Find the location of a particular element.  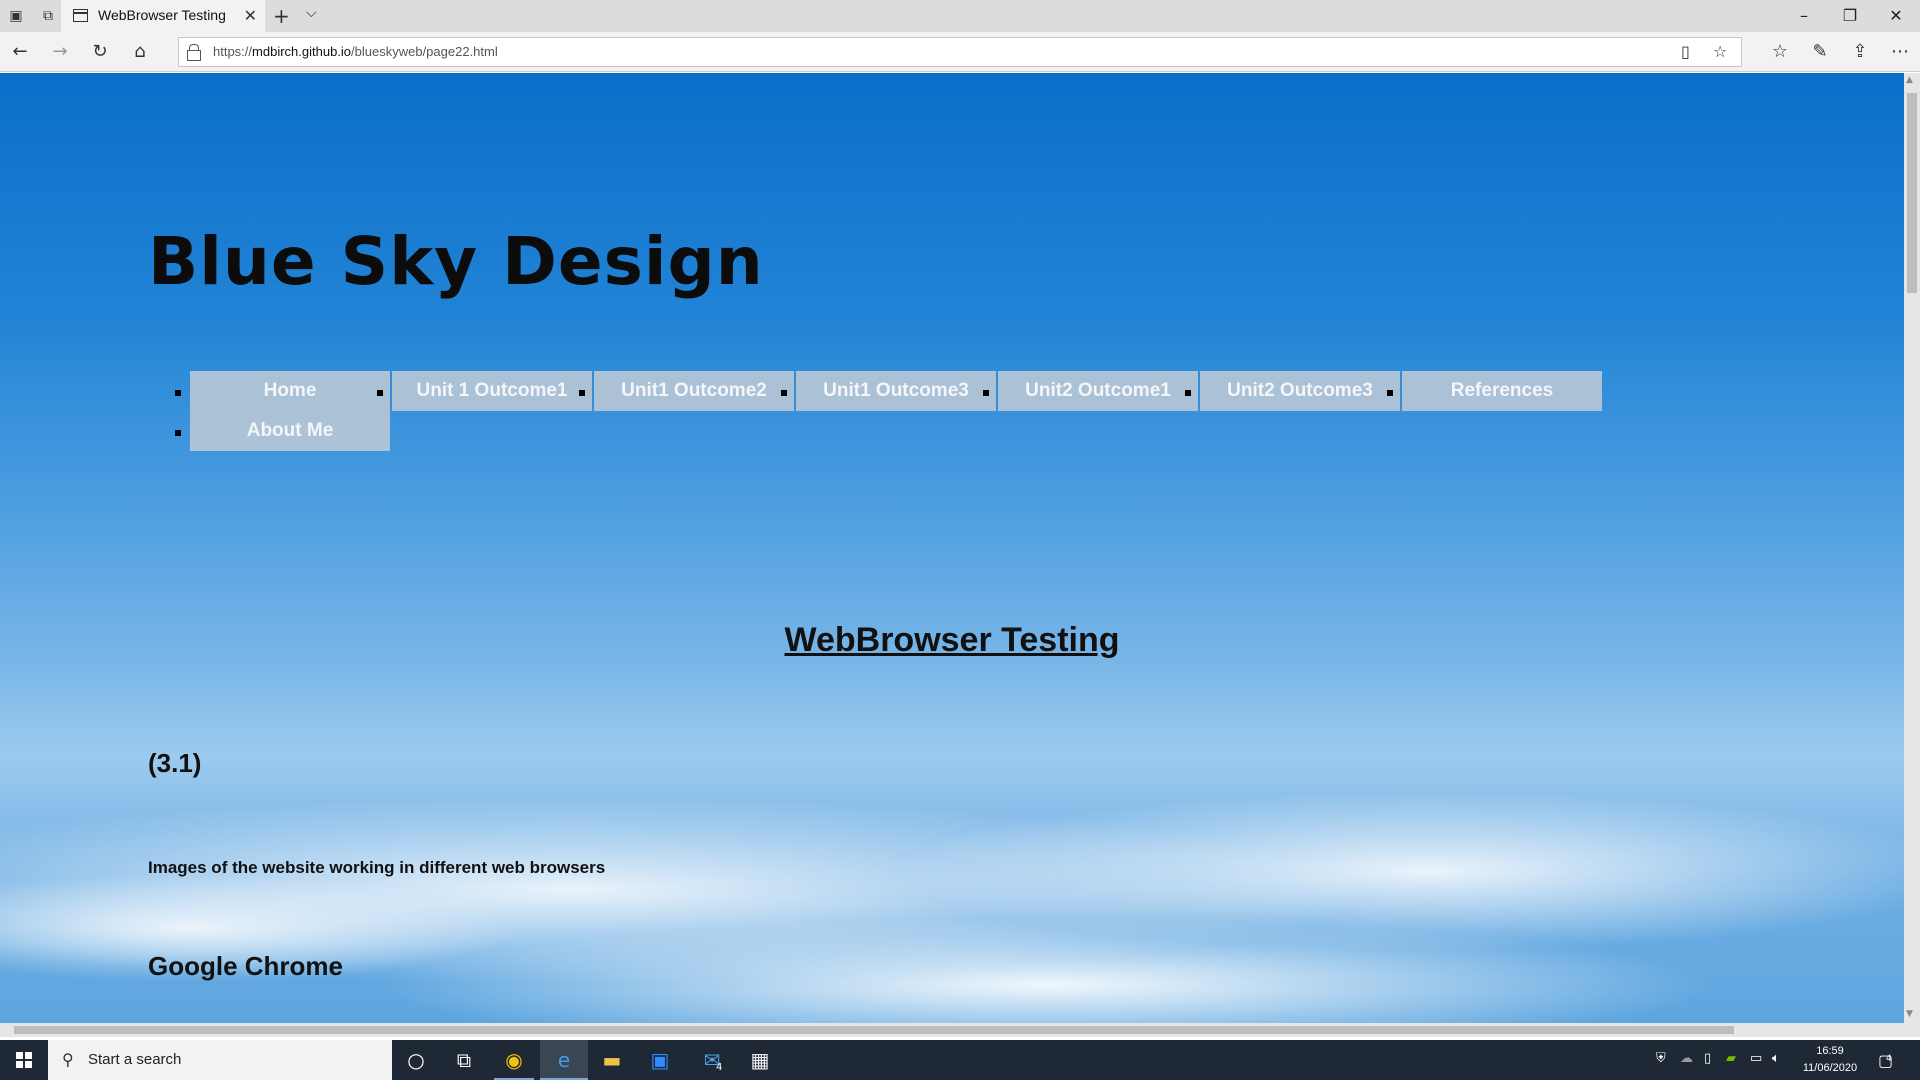

store-icon: ▦ is located at coordinates (760, 1060).